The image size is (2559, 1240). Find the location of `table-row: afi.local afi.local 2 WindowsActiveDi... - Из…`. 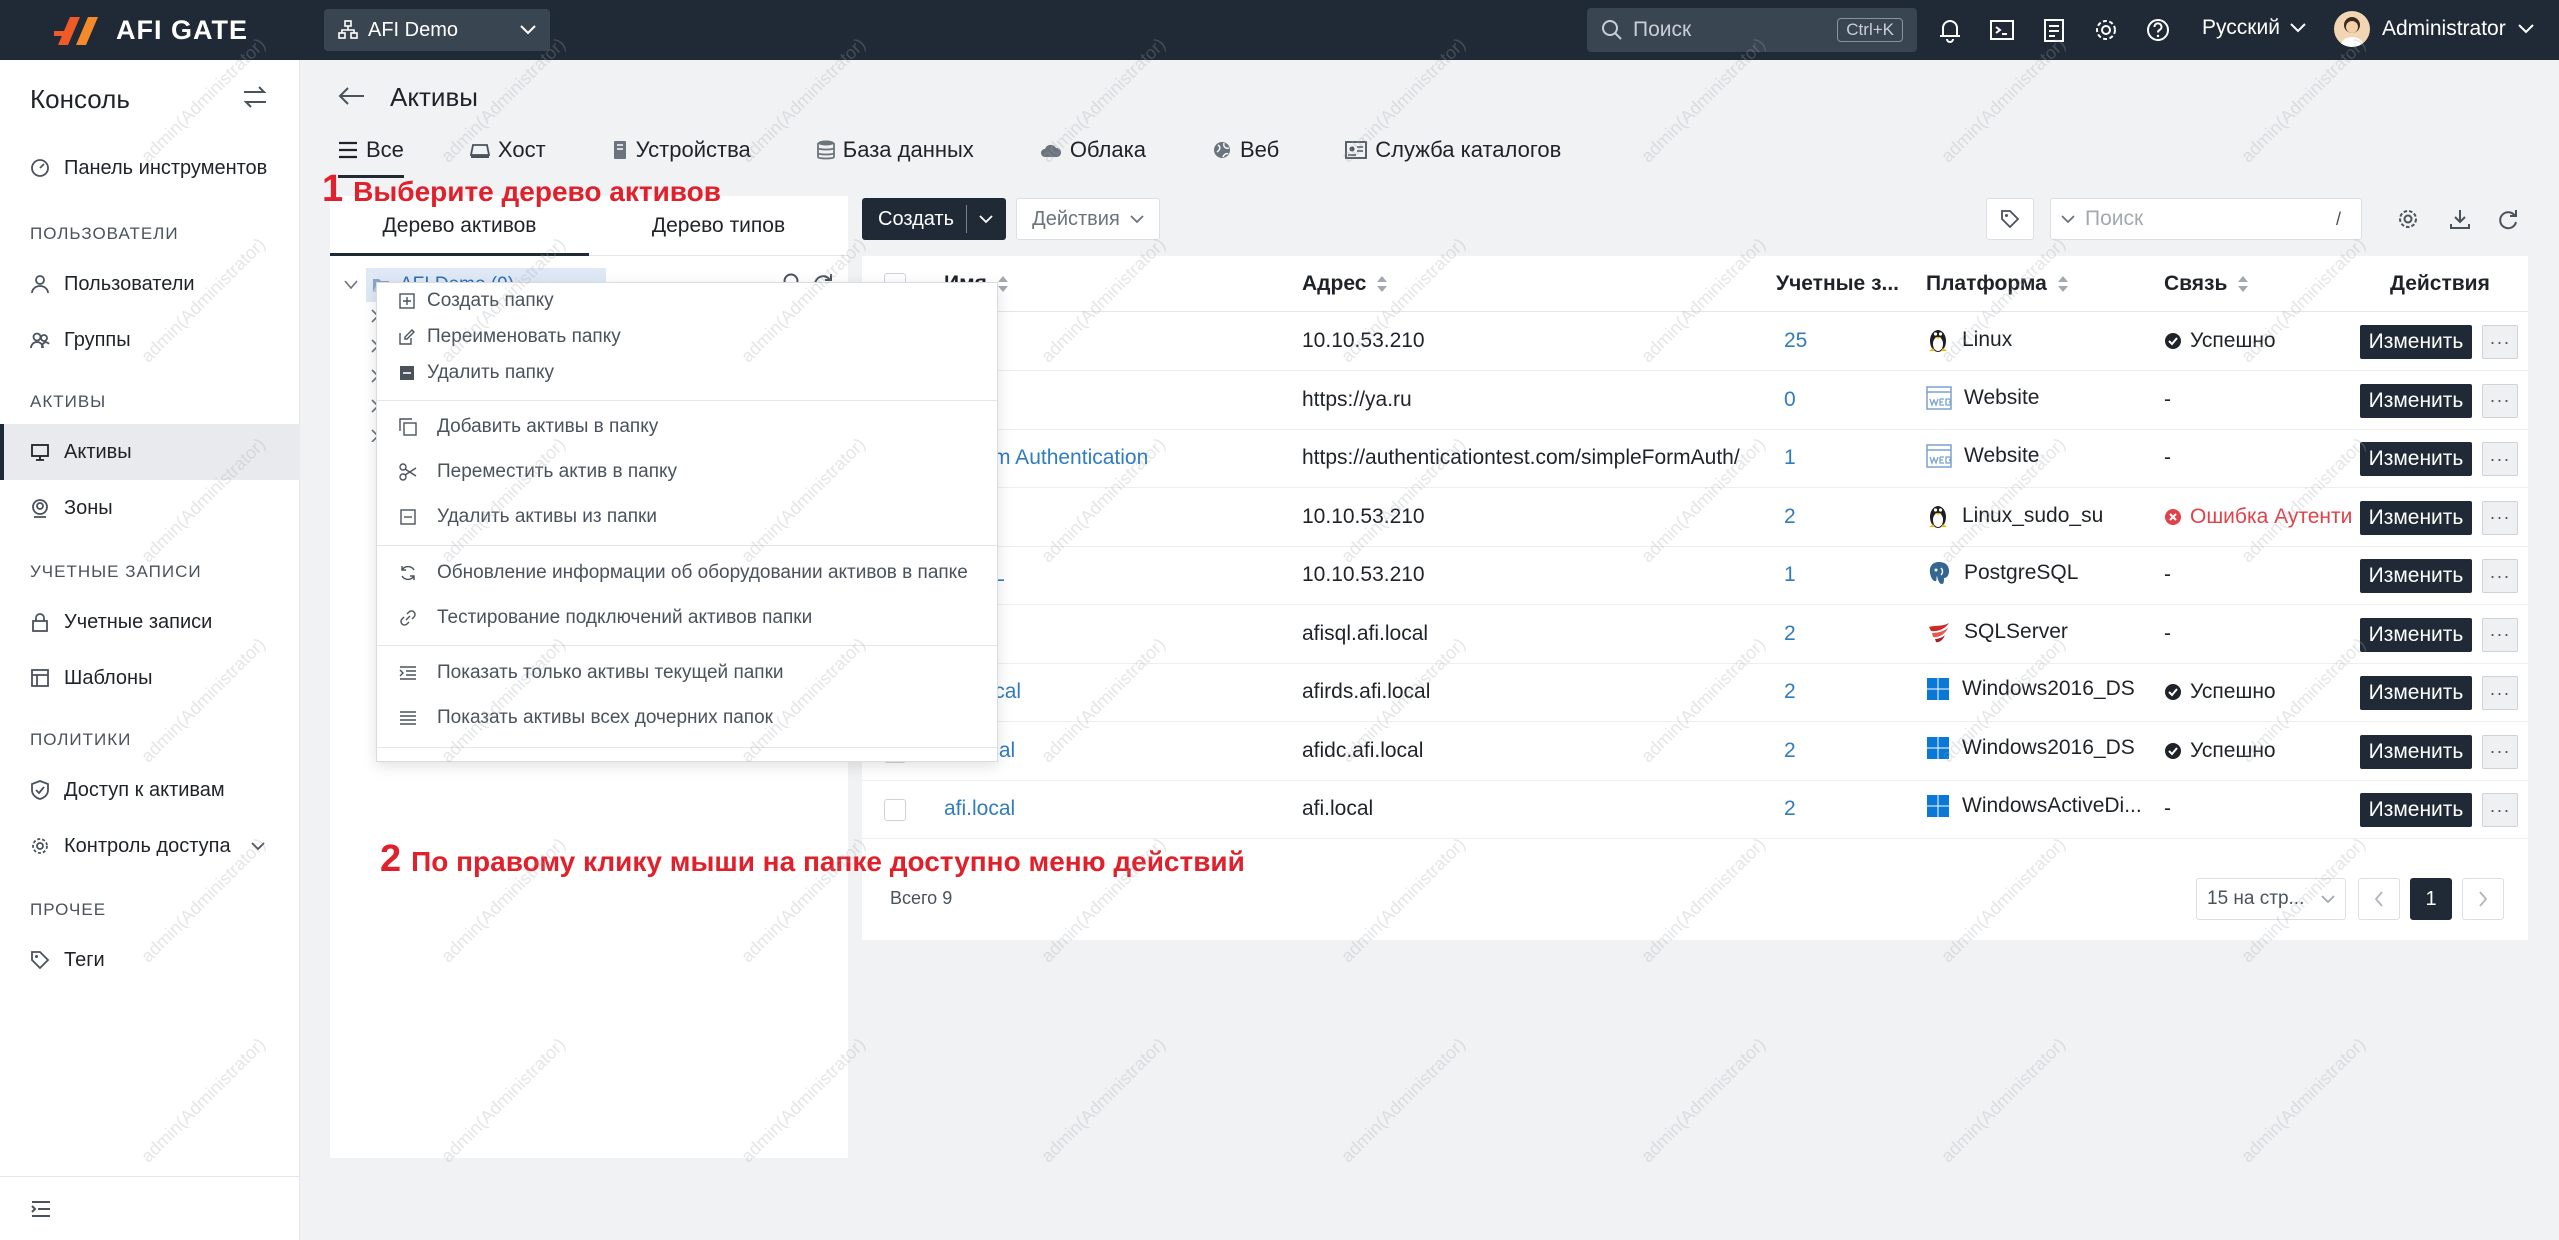

table-row: afi.local afi.local 2 WindowsActiveDi... - Из… is located at coordinates (1695, 810).